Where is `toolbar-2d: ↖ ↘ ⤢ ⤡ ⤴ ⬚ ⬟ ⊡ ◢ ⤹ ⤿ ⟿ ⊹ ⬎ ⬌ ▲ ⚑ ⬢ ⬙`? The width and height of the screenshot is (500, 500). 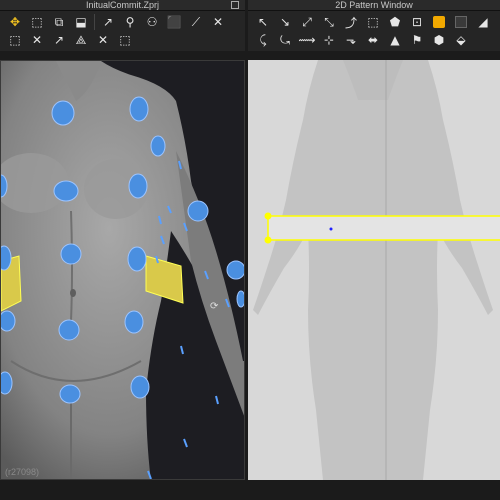 toolbar-2d: ↖ ↘ ⤢ ⤡ ⤴ ⬚ ⬟ ⊡ ◢ ⤹ ⤿ ⟿ ⊹ ⬎ ⬌ ▲ ⚑ ⬢ ⬙ is located at coordinates (374, 31).